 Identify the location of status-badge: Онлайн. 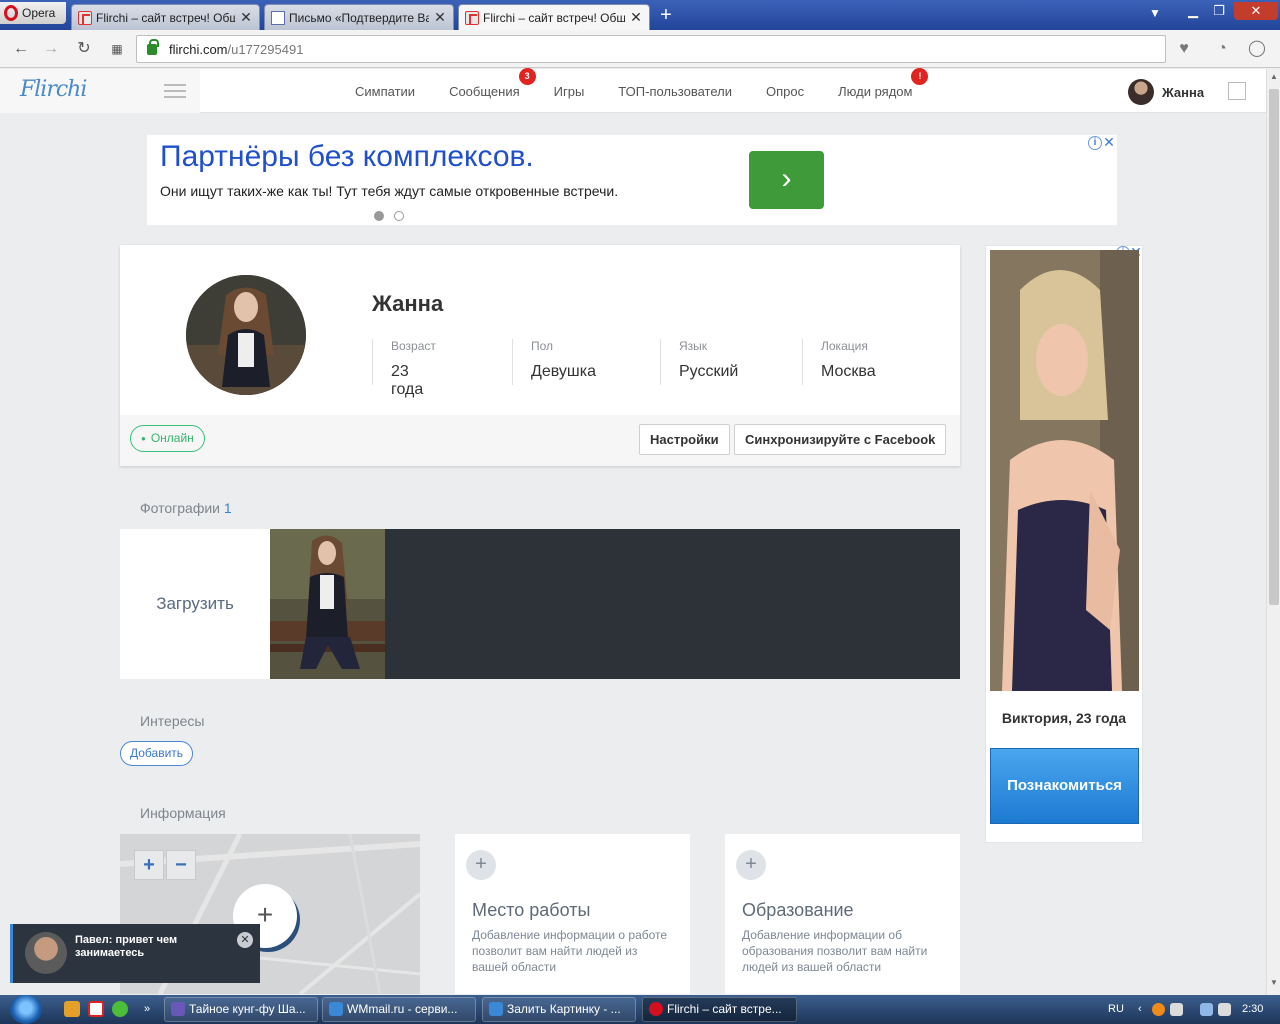
(167, 438).